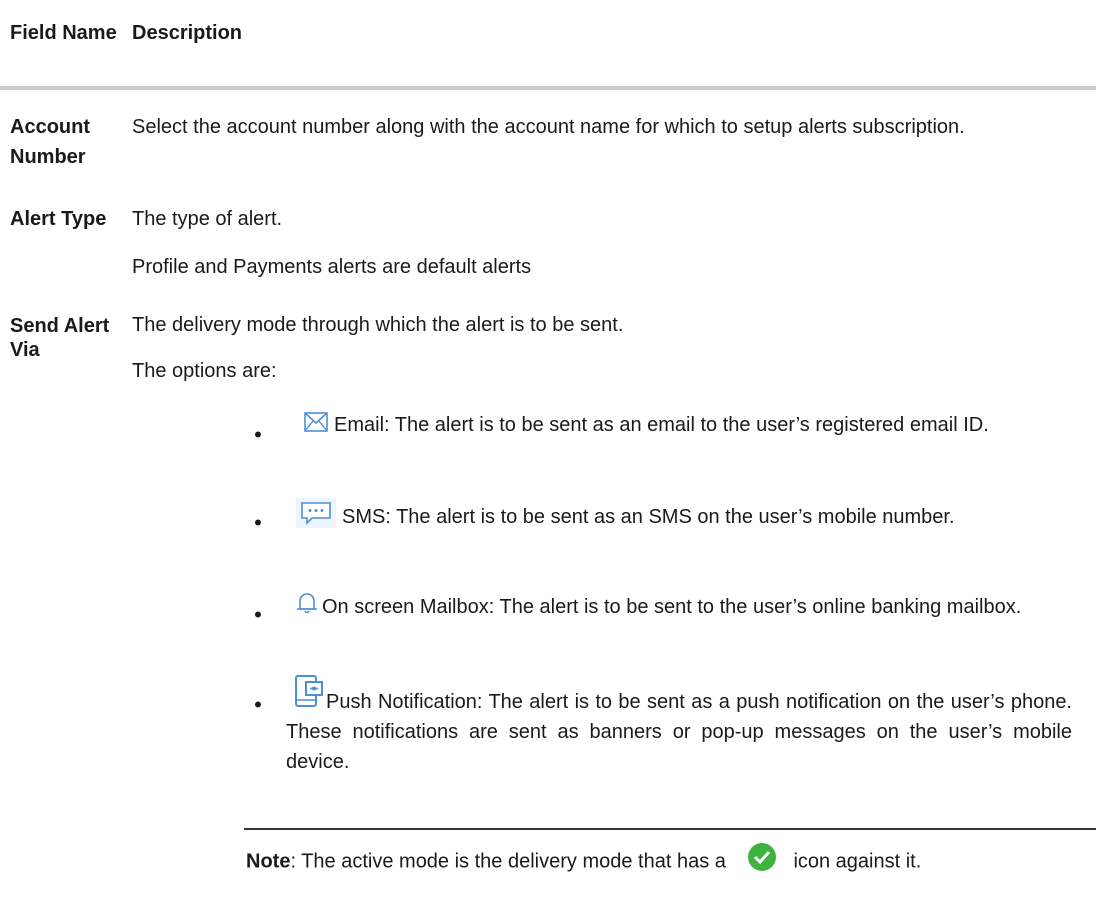  I want to click on sms-icon, so click(316, 517).